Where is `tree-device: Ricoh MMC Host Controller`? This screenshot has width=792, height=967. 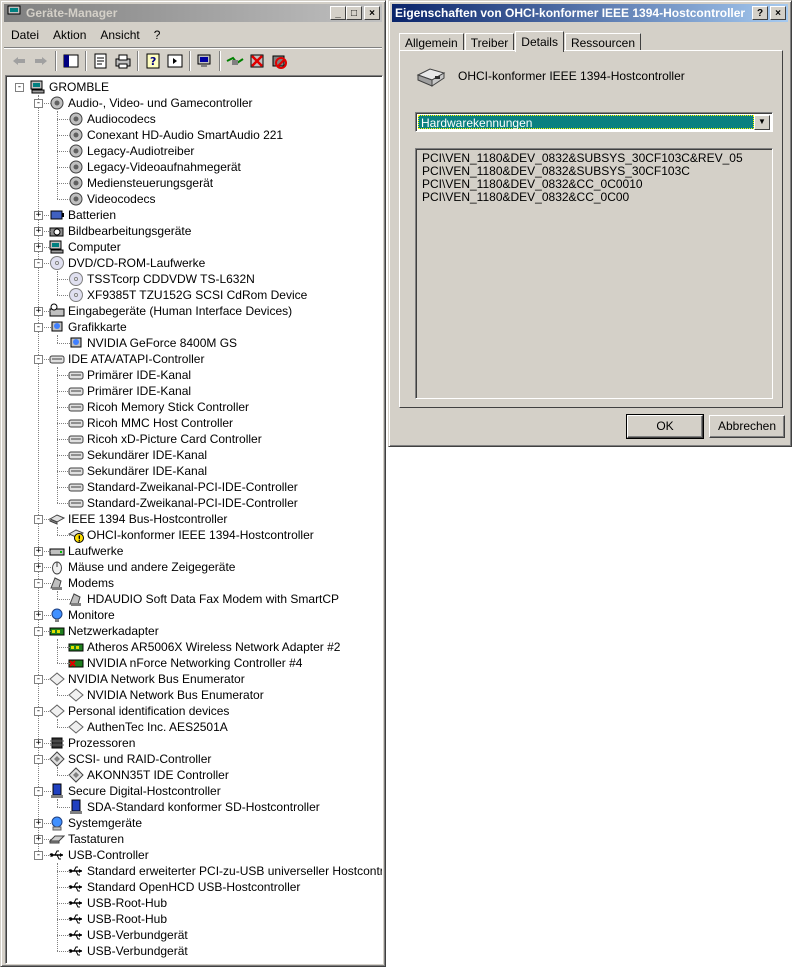
tree-device: Ricoh MMC Host Controller is located at coordinates (150, 423).